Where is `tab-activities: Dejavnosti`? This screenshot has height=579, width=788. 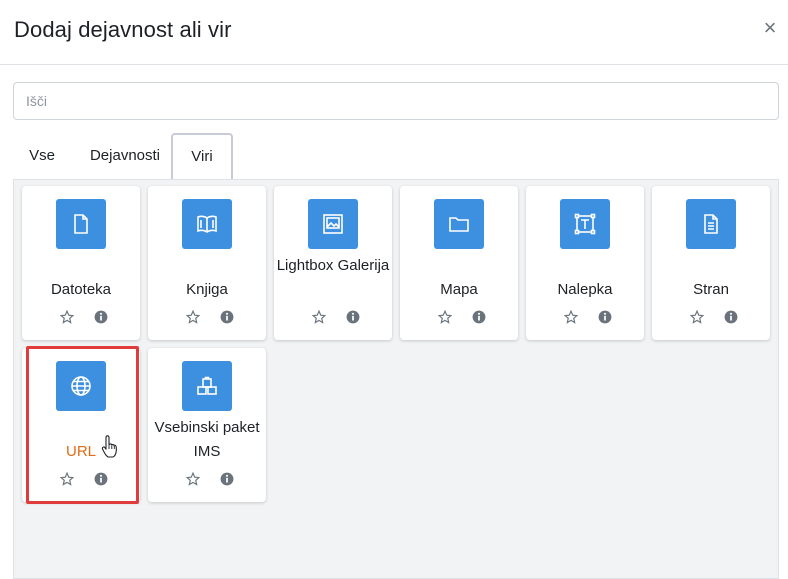 tab-activities: Dejavnosti is located at coordinates (125, 156).